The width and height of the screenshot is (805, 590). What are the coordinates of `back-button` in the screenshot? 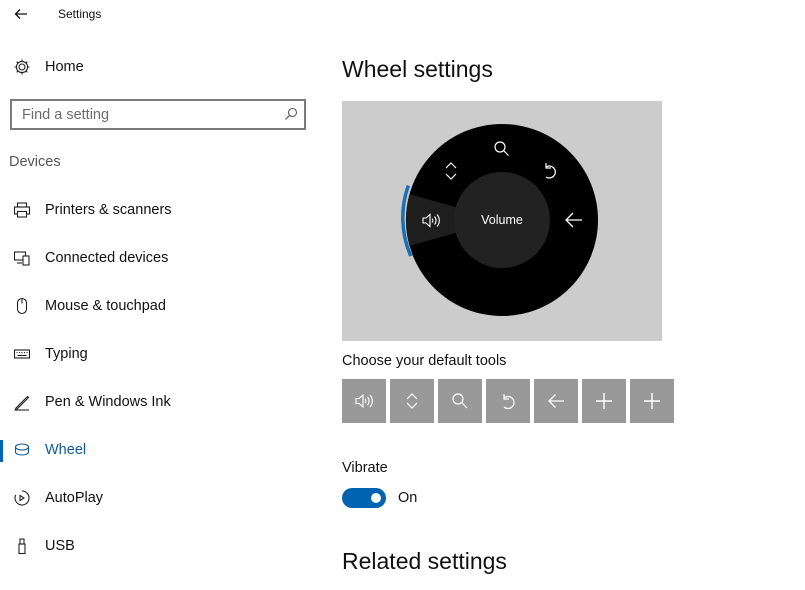 It's located at (21, 14).